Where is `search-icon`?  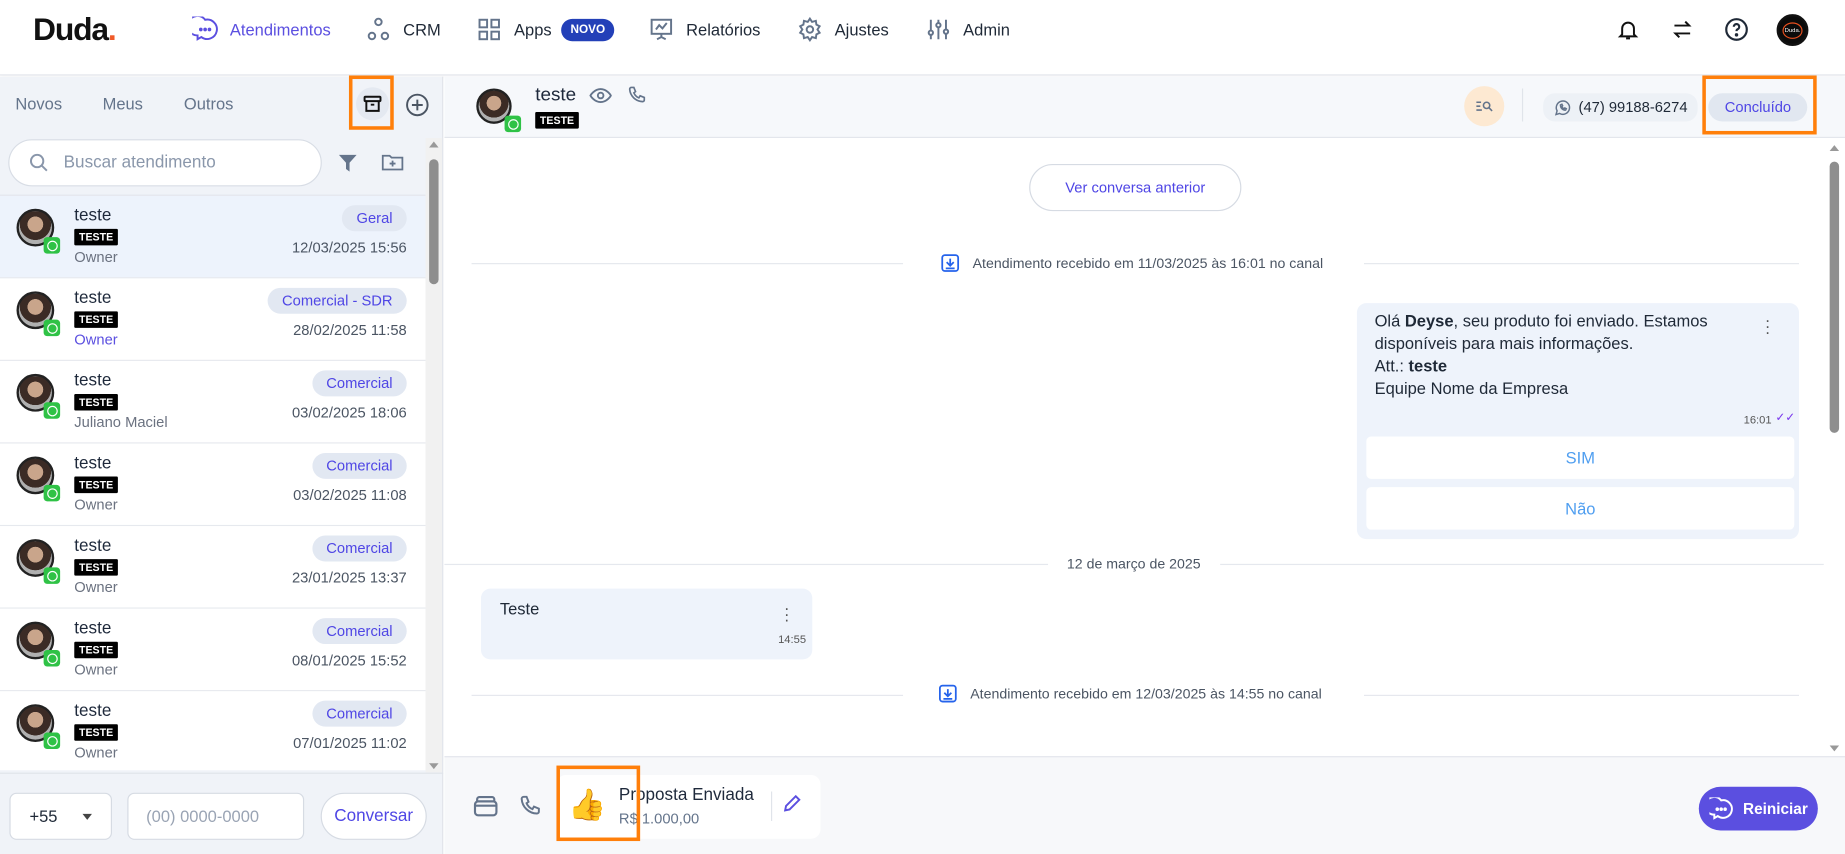
search-icon is located at coordinates (38, 162).